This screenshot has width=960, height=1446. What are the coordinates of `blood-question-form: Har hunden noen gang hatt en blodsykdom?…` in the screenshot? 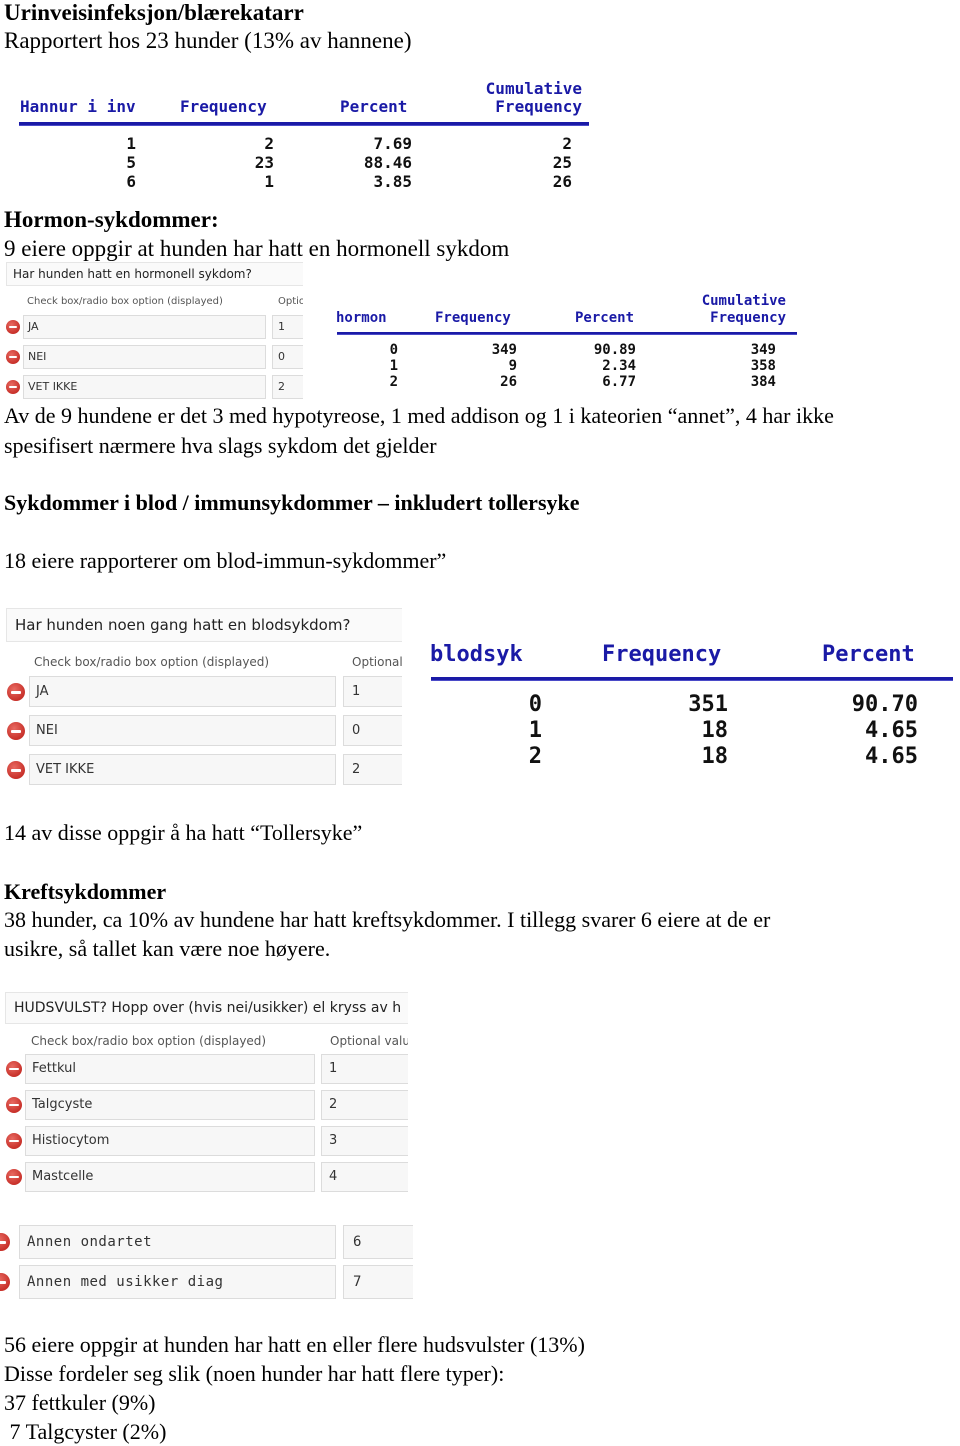 It's located at (203, 697).